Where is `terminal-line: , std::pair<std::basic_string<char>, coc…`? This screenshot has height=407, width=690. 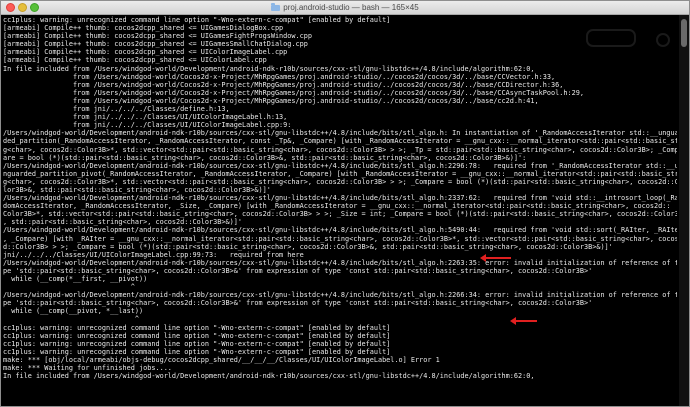
terminal-line: , std::pair<std::basic_string<char>, coc… is located at coordinates (122, 222).